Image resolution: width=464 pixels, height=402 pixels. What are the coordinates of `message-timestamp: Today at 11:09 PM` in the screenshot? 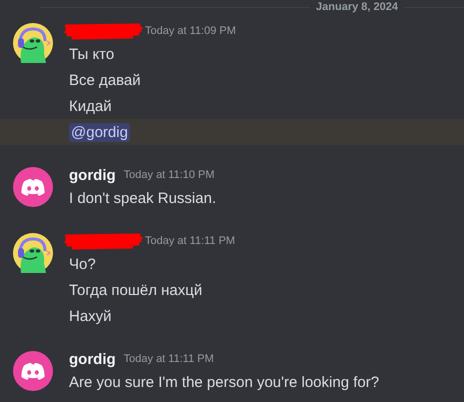 It's located at (190, 31).